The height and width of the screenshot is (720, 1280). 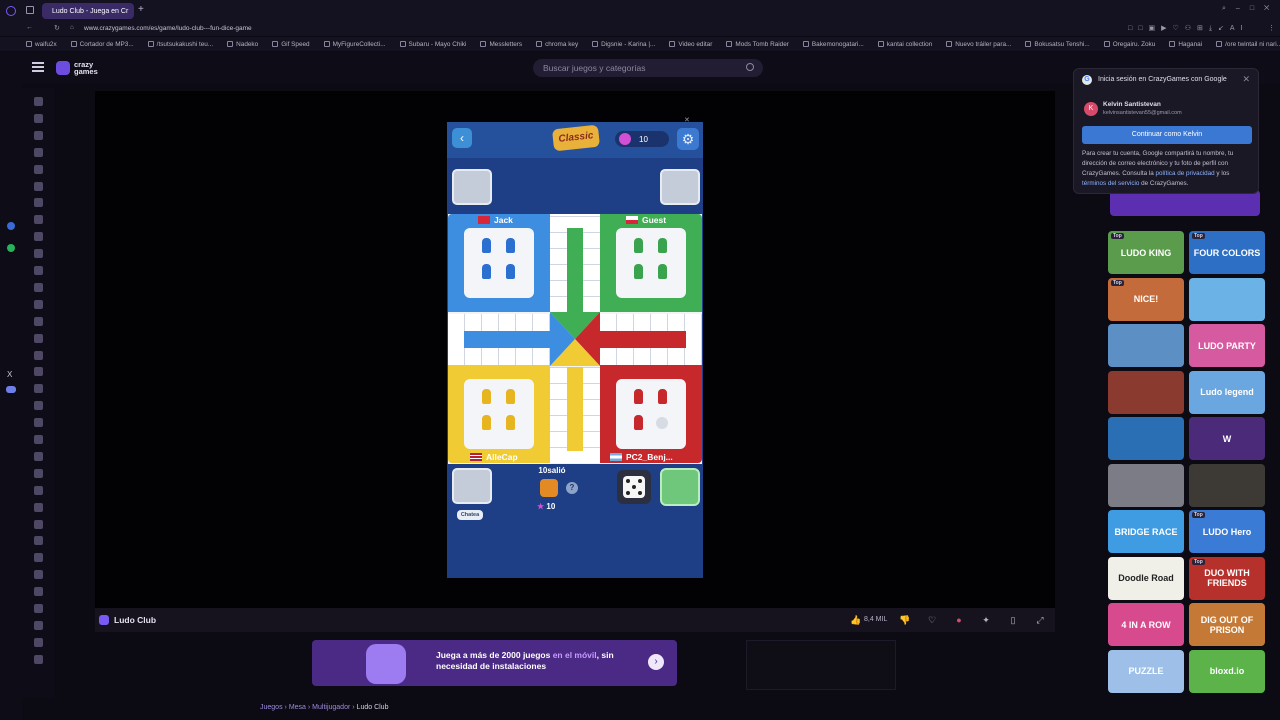 What do you see at coordinates (38, 456) in the screenshot?
I see `fps-icon` at bounding box center [38, 456].